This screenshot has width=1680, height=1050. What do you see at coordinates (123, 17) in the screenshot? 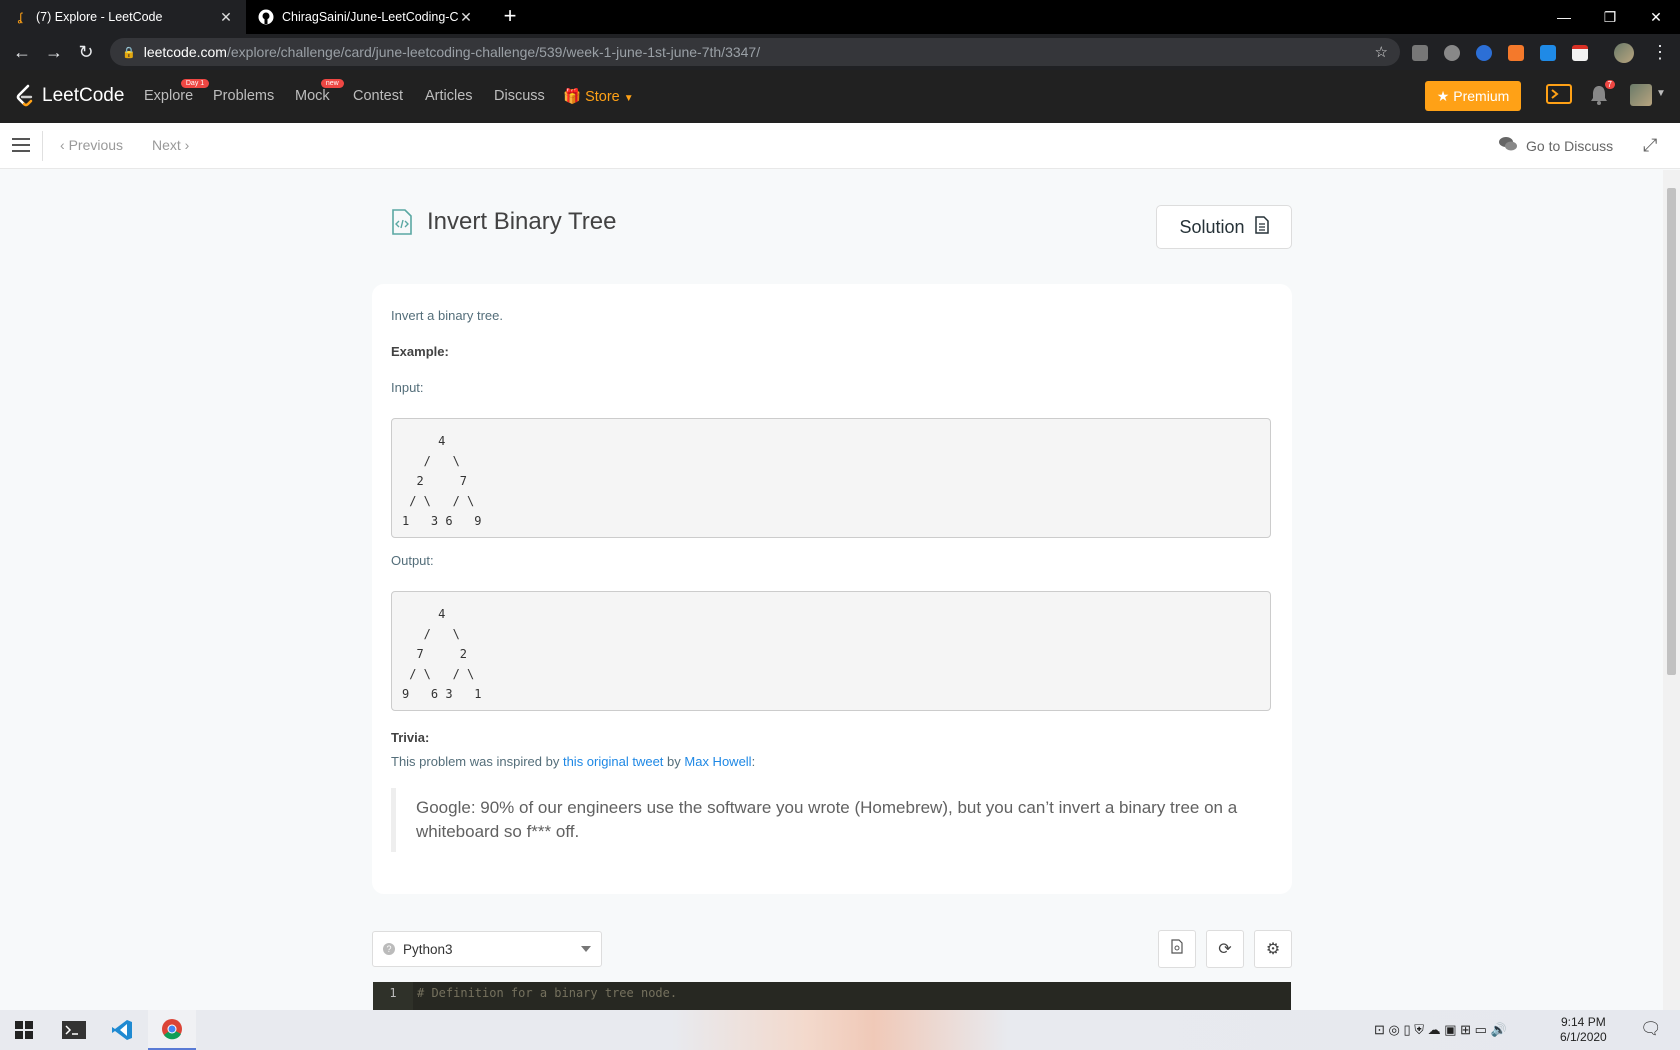
I see `browser-tab-leetcode: ʆ (7) Explore - LeetCode ✕` at bounding box center [123, 17].